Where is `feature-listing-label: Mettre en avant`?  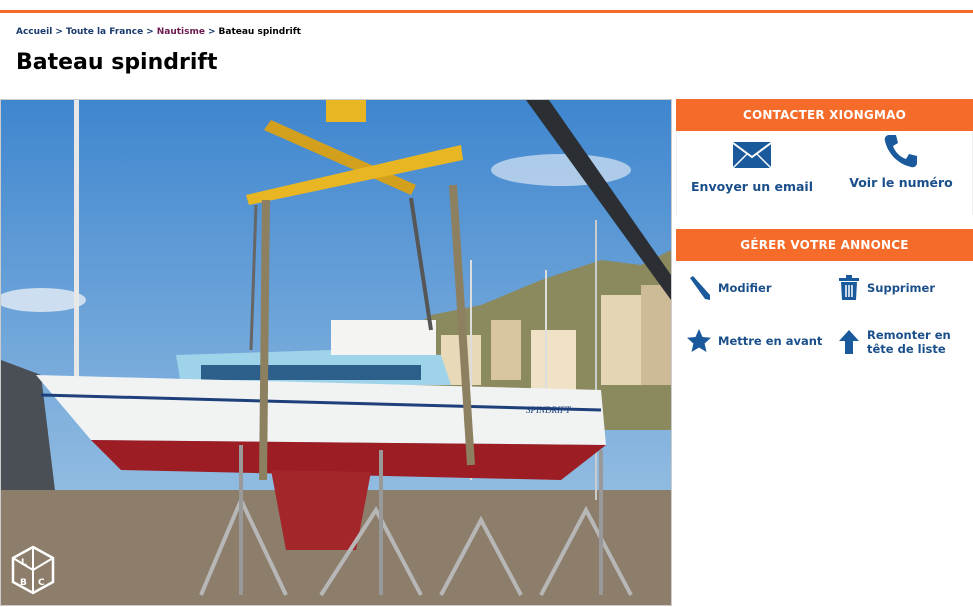 feature-listing-label: Mettre en avant is located at coordinates (770, 341).